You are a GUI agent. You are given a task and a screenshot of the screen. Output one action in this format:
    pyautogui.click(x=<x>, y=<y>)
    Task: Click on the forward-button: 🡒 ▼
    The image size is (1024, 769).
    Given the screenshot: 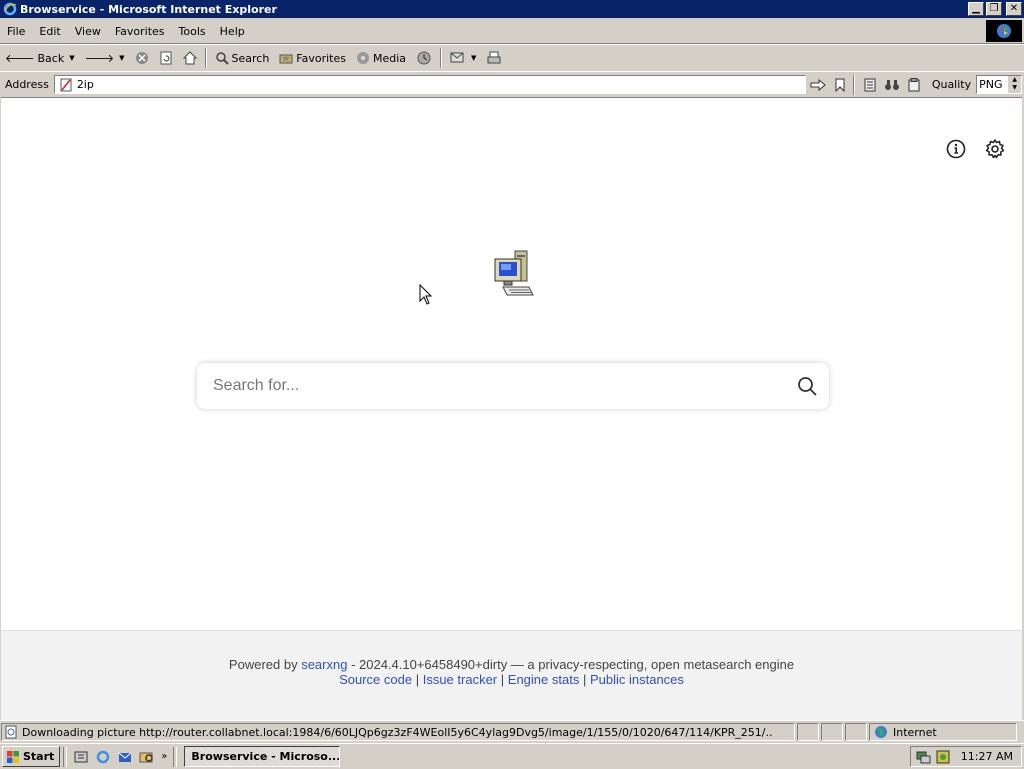 What is the action you would take?
    pyautogui.click(x=105, y=58)
    